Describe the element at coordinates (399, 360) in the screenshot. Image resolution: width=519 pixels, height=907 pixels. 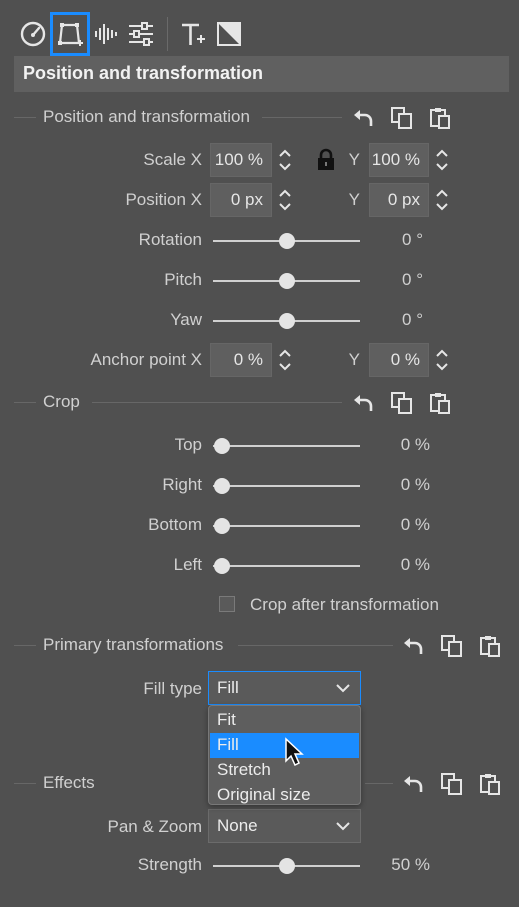
I see `anchor-y-input: 0 %` at that location.